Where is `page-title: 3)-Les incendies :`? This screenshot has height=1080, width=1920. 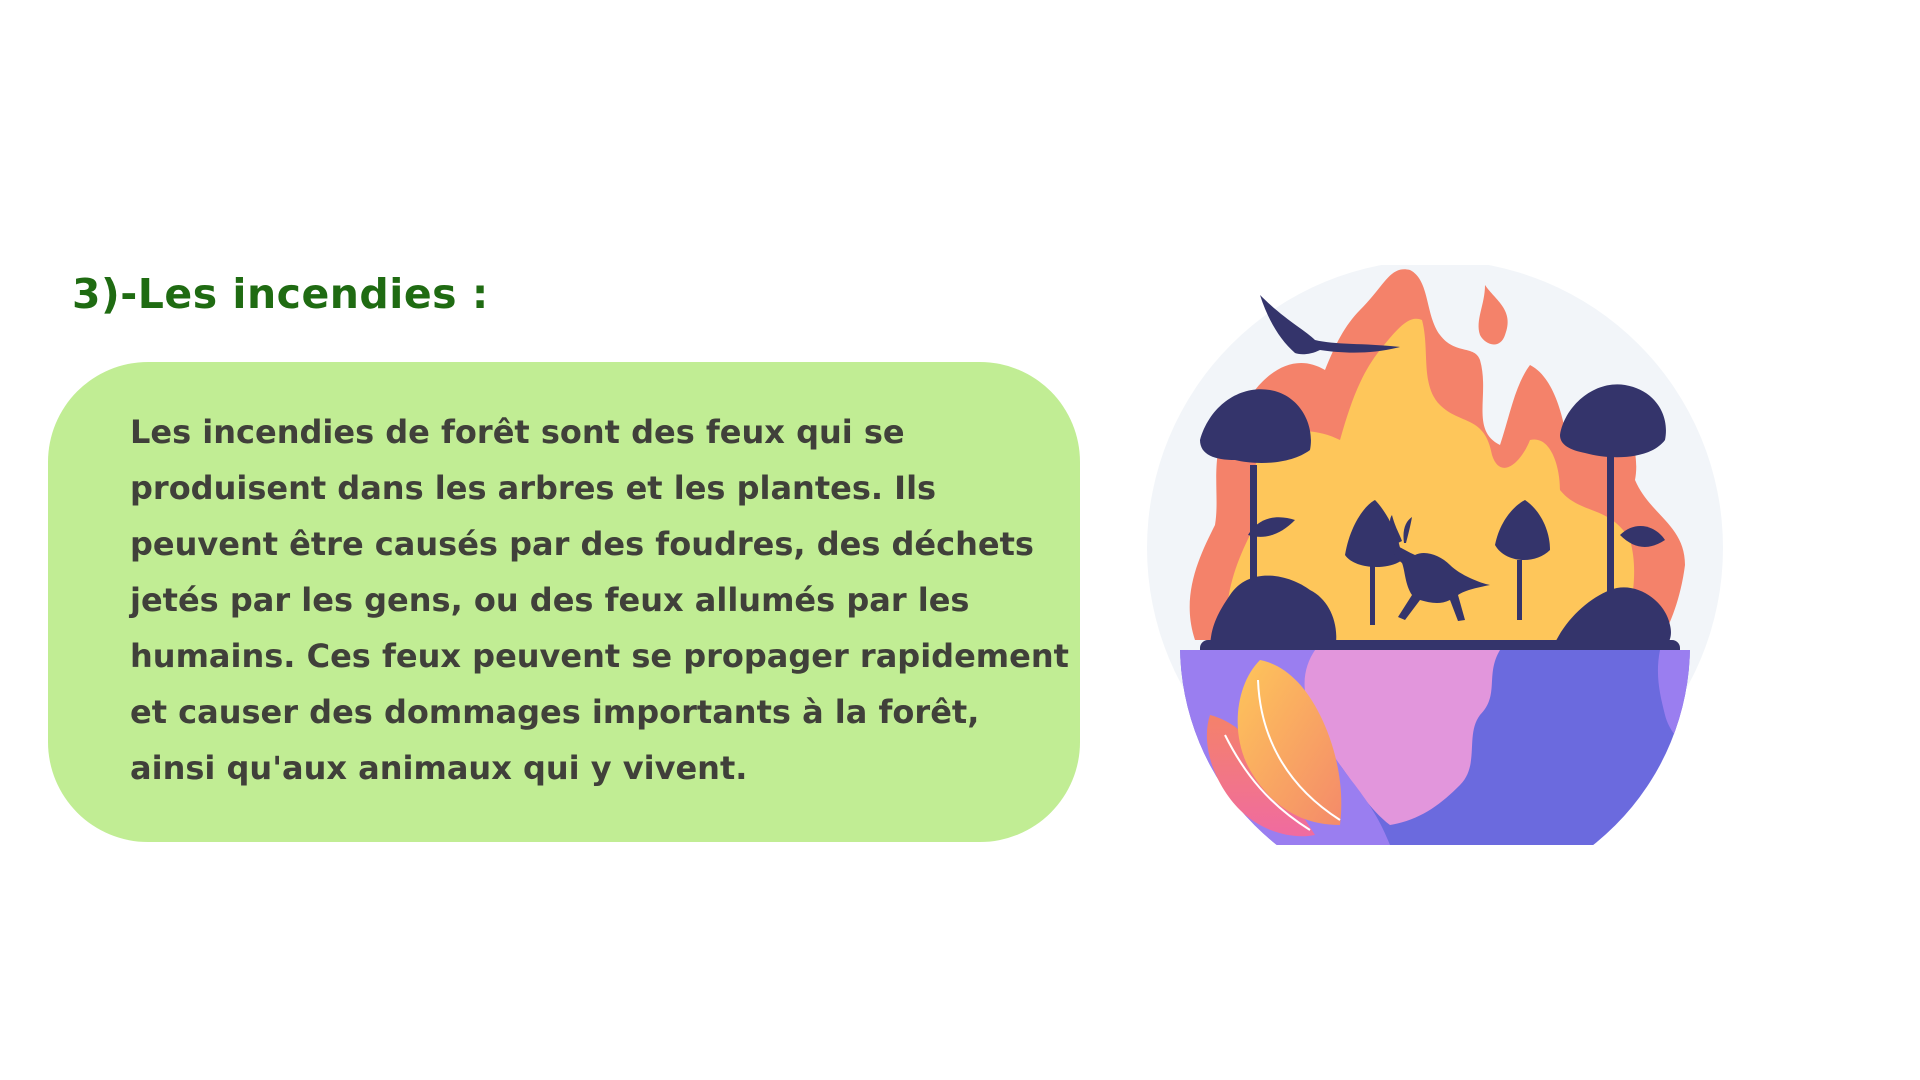 page-title: 3)-Les incendies : is located at coordinates (280, 294).